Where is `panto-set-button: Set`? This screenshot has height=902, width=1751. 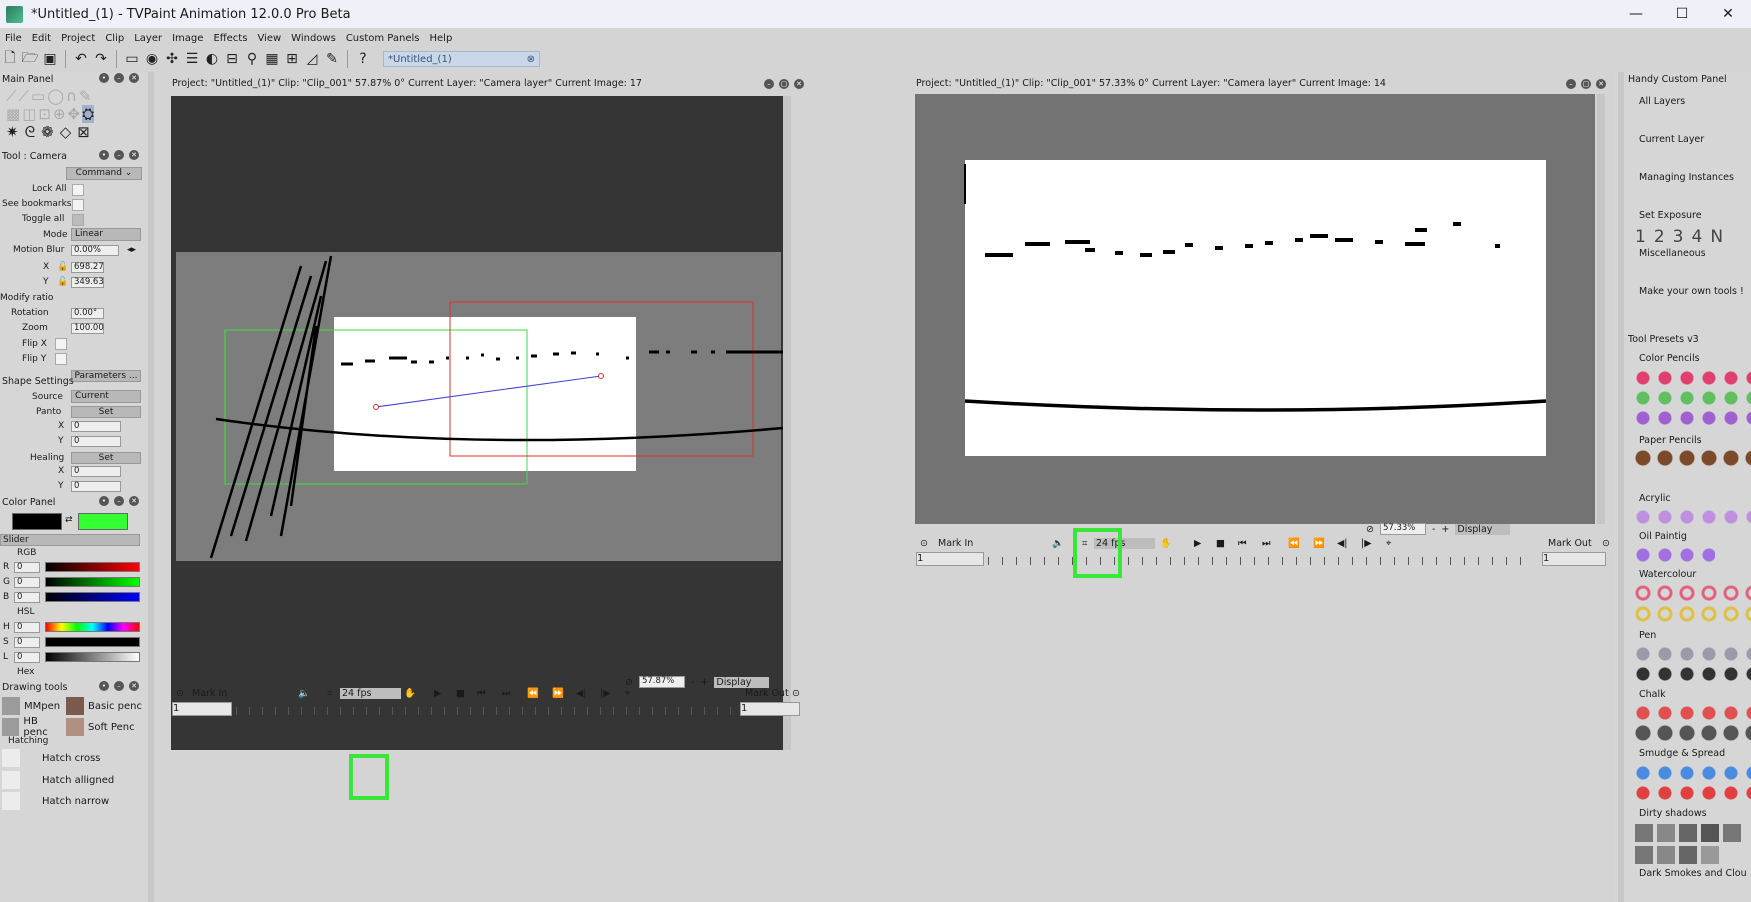 panto-set-button: Set is located at coordinates (106, 412).